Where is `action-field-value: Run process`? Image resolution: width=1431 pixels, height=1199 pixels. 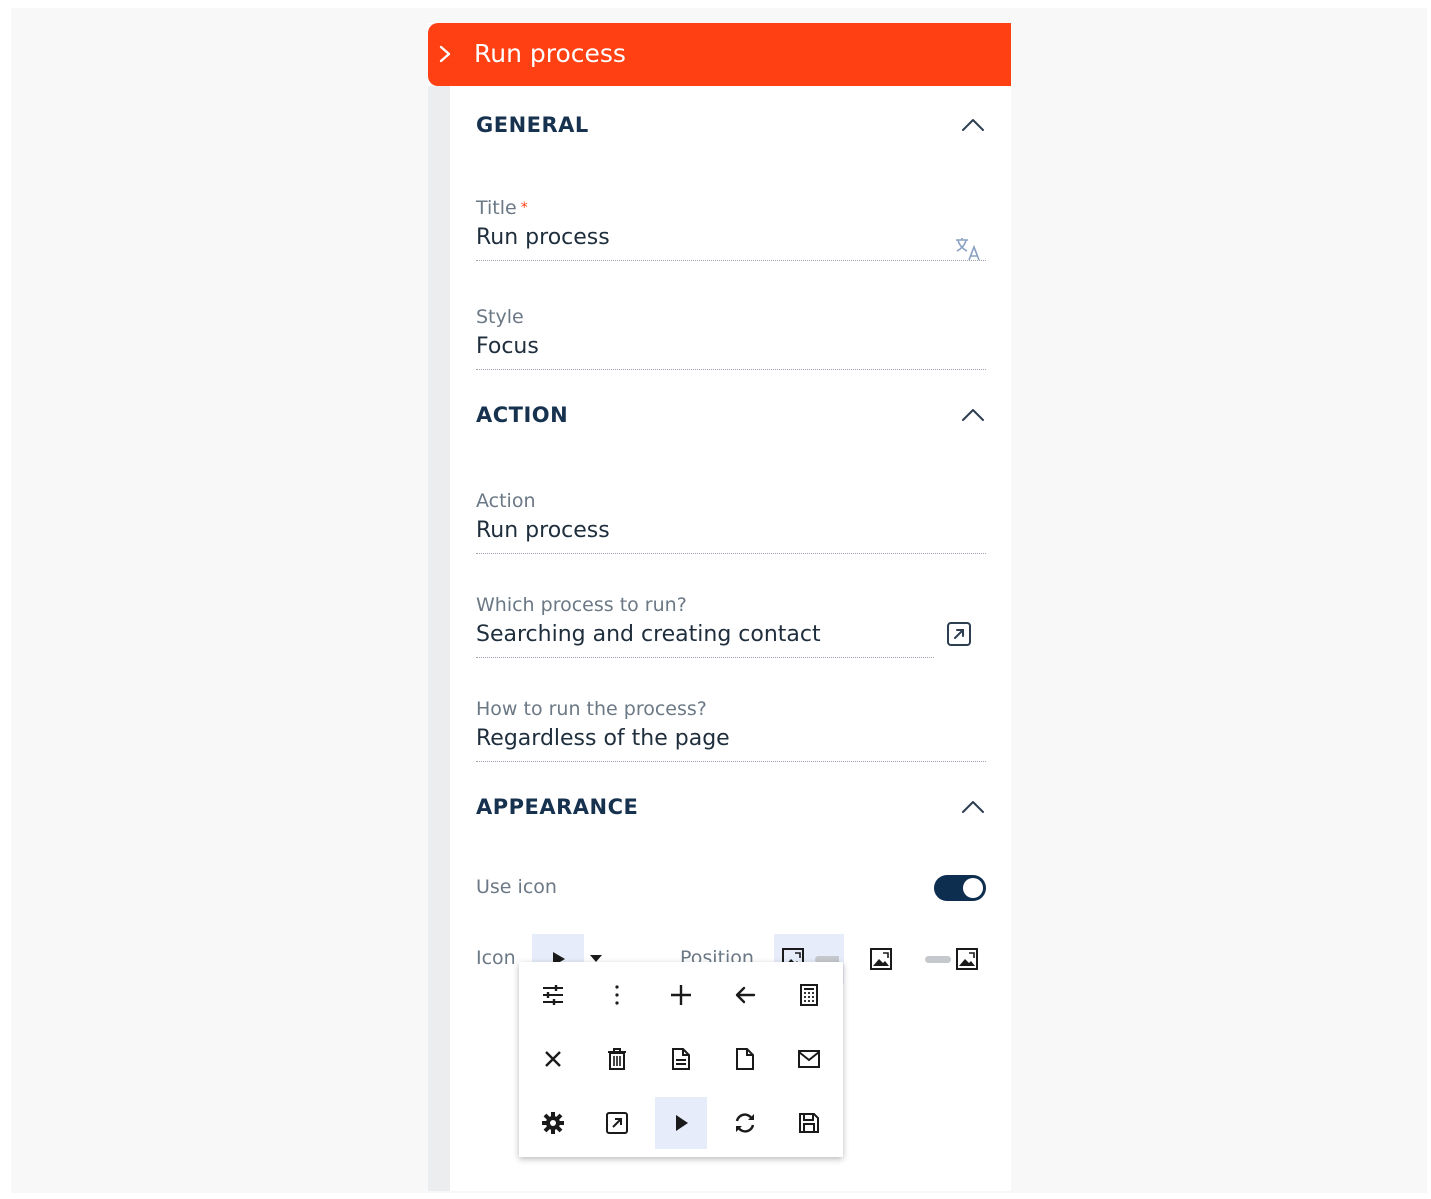 action-field-value: Run process is located at coordinates (731, 531).